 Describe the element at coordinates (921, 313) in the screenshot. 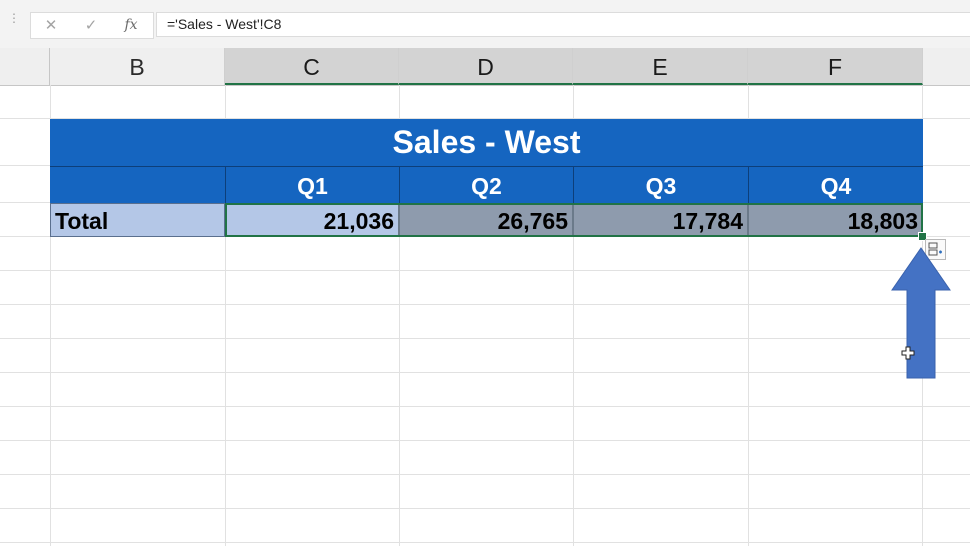

I see `up-arrow-icon` at that location.